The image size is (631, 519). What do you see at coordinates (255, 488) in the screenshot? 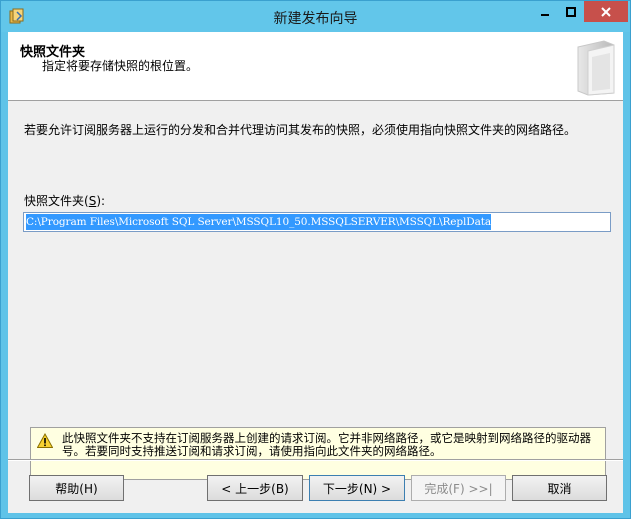
I see `back-button: < 上一步(B)` at bounding box center [255, 488].